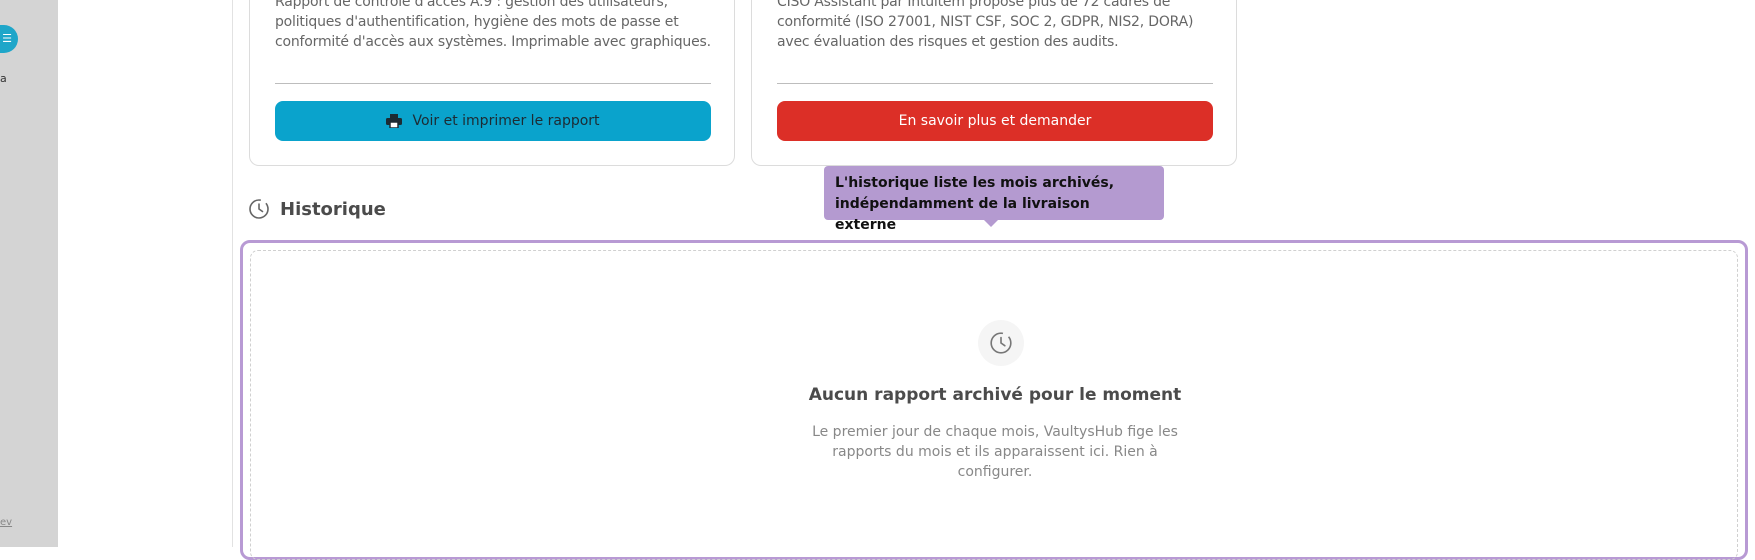  Describe the element at coordinates (9, 39) in the screenshot. I see `menu-toggle-button: ☰` at that location.